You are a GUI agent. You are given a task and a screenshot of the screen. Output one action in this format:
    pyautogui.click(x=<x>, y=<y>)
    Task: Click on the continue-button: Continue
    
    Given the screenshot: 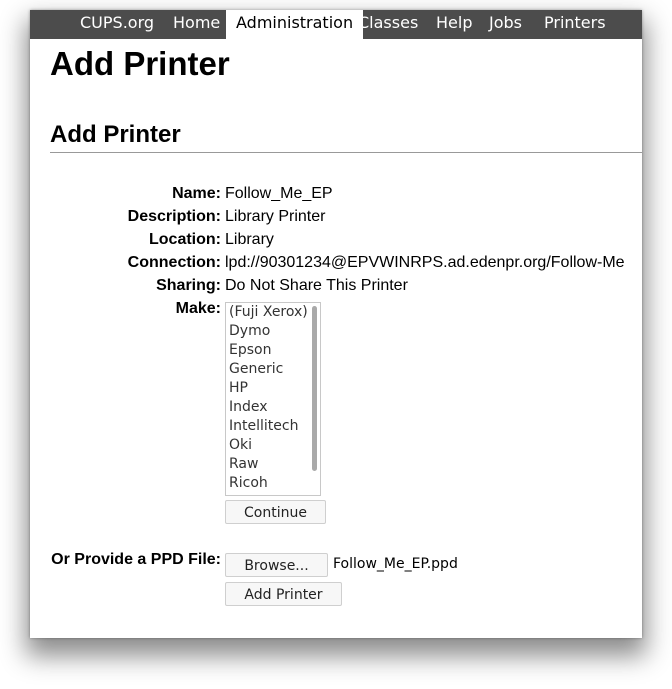 What is the action you would take?
    pyautogui.click(x=275, y=512)
    